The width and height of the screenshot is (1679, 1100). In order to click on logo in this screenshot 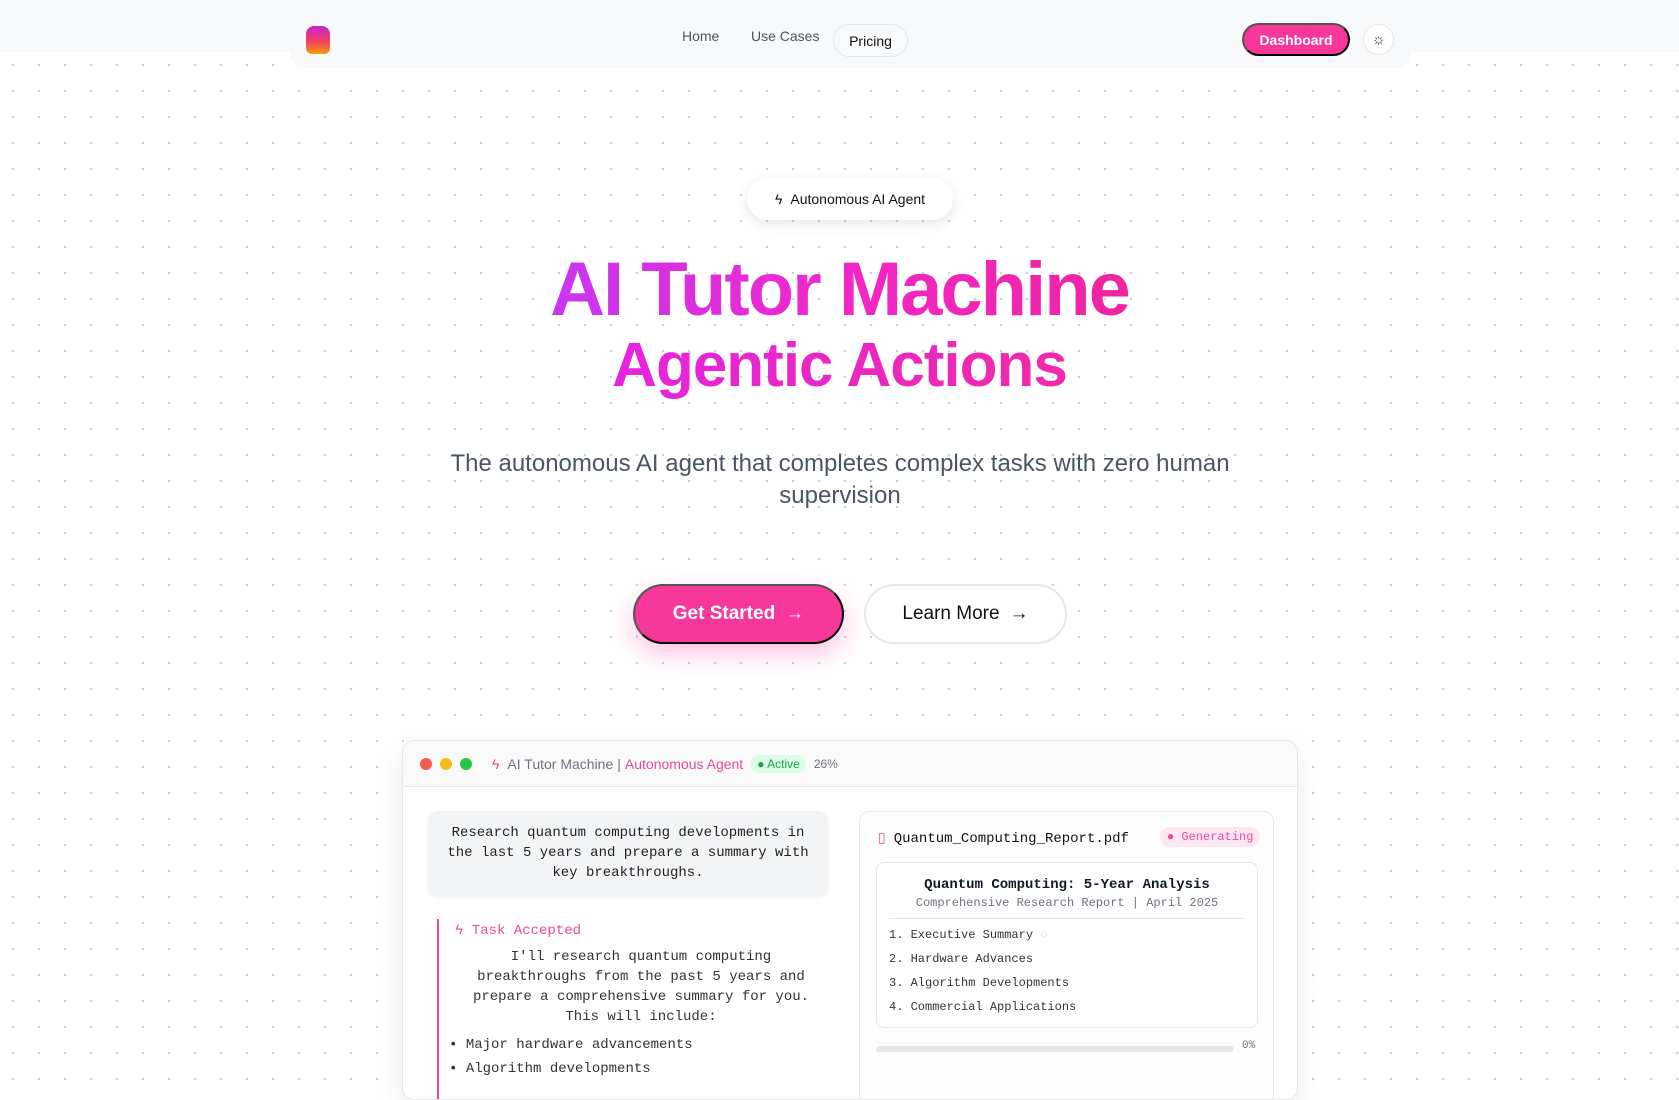, I will do `click(318, 40)`.